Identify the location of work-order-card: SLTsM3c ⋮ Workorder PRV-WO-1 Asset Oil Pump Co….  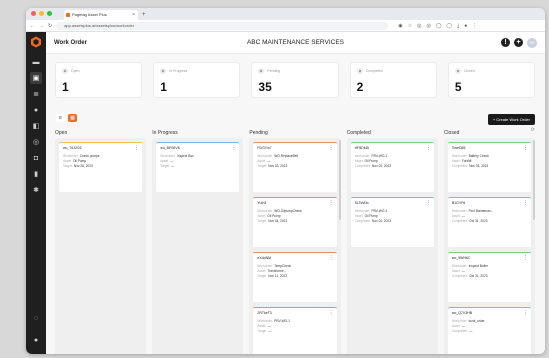
(392, 222).